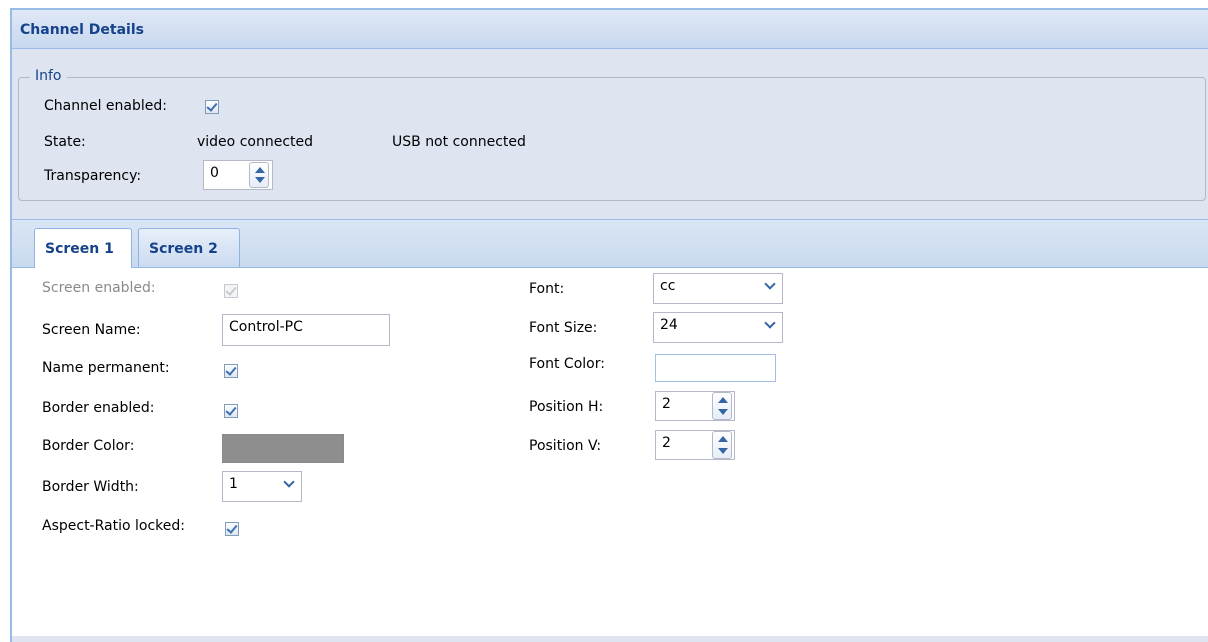  Describe the element at coordinates (91, 330) in the screenshot. I see `screen-name-label: Screen Name:` at that location.